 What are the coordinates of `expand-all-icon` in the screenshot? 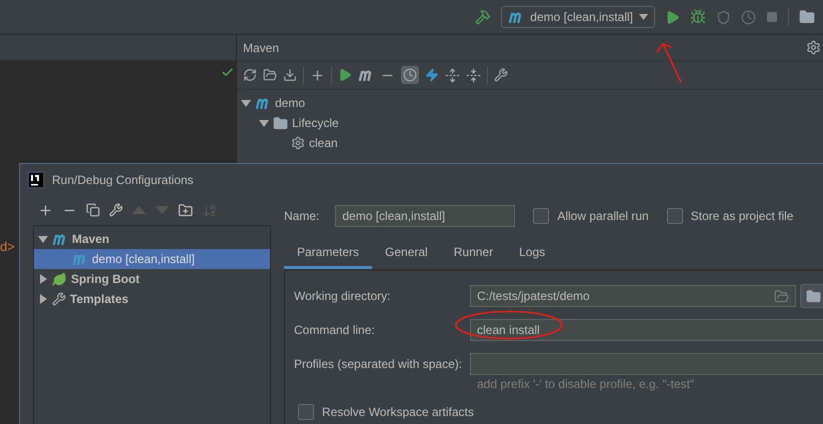 It's located at (452, 75).